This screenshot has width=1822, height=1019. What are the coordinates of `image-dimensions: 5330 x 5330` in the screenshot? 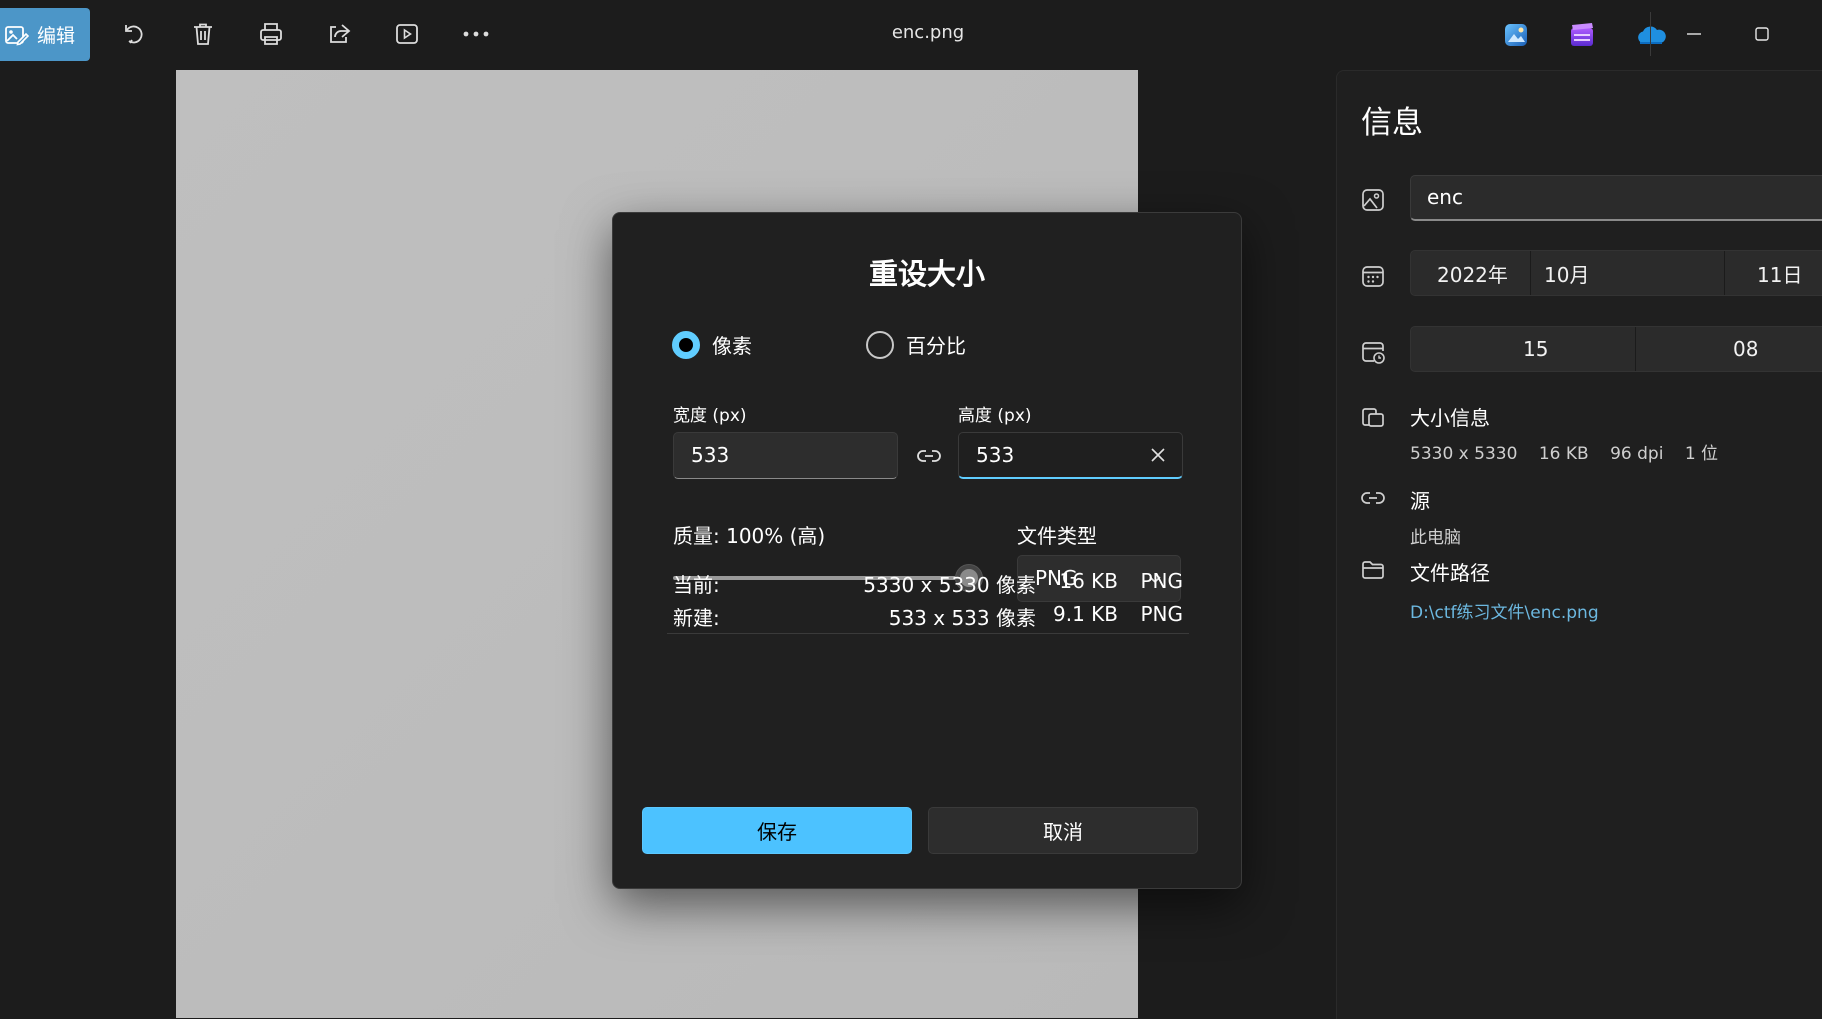 It's located at (1464, 454).